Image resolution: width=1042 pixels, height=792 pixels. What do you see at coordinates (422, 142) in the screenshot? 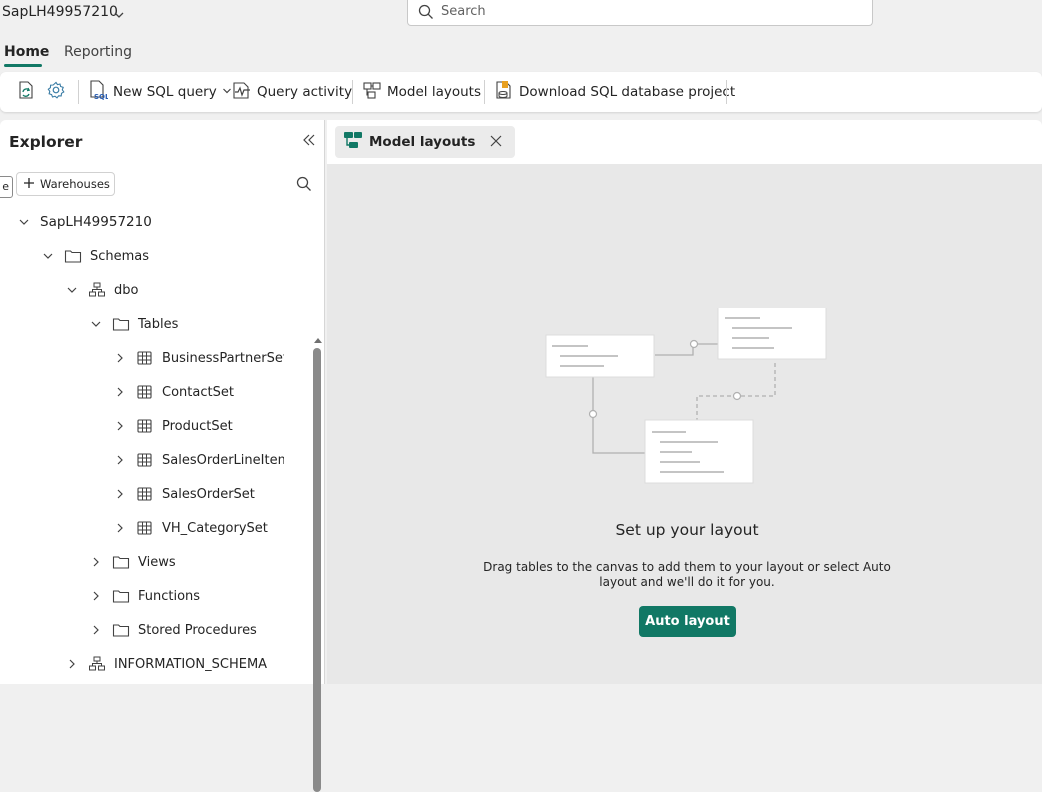
I see `tab-model-layouts-label: Model layouts` at bounding box center [422, 142].